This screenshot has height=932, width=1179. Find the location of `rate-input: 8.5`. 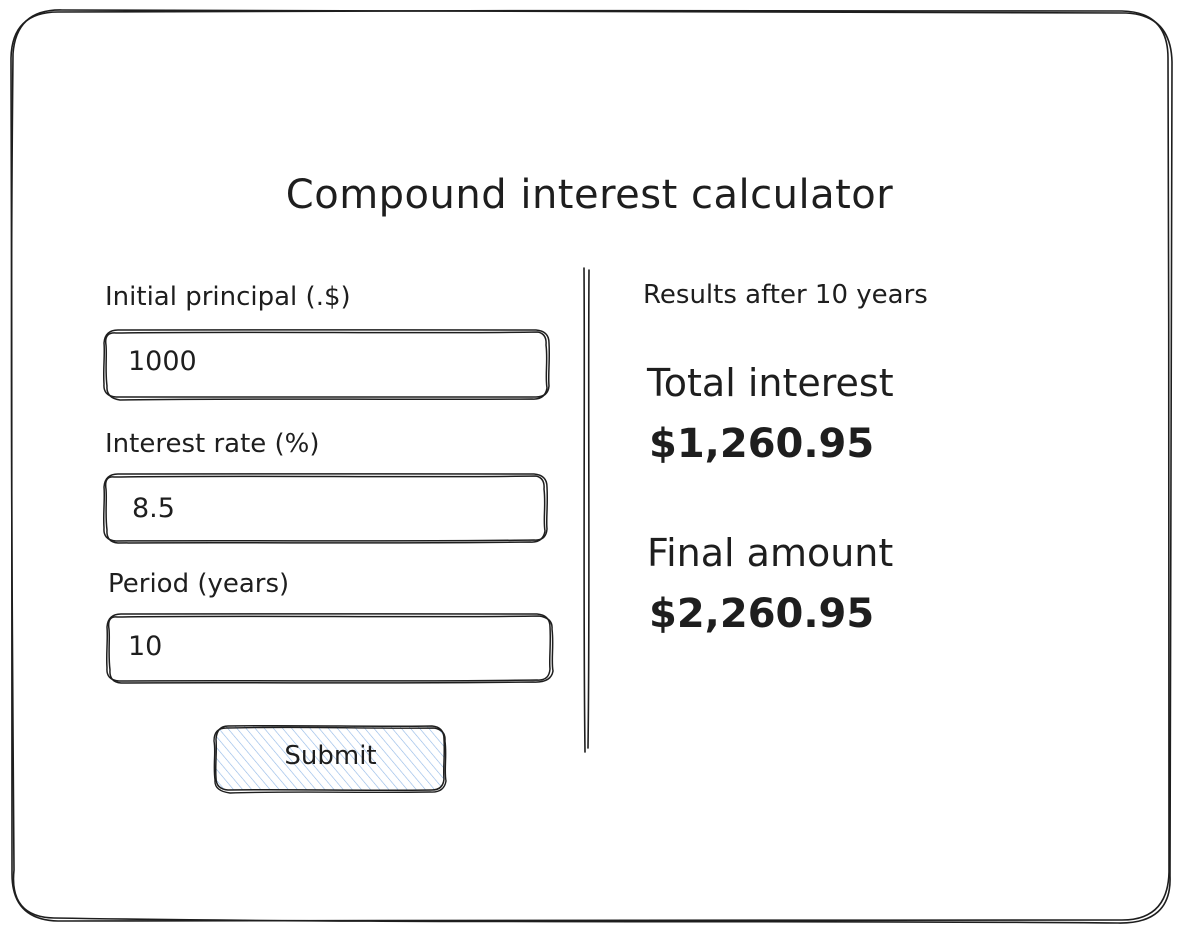

rate-input: 8.5 is located at coordinates (326, 508).